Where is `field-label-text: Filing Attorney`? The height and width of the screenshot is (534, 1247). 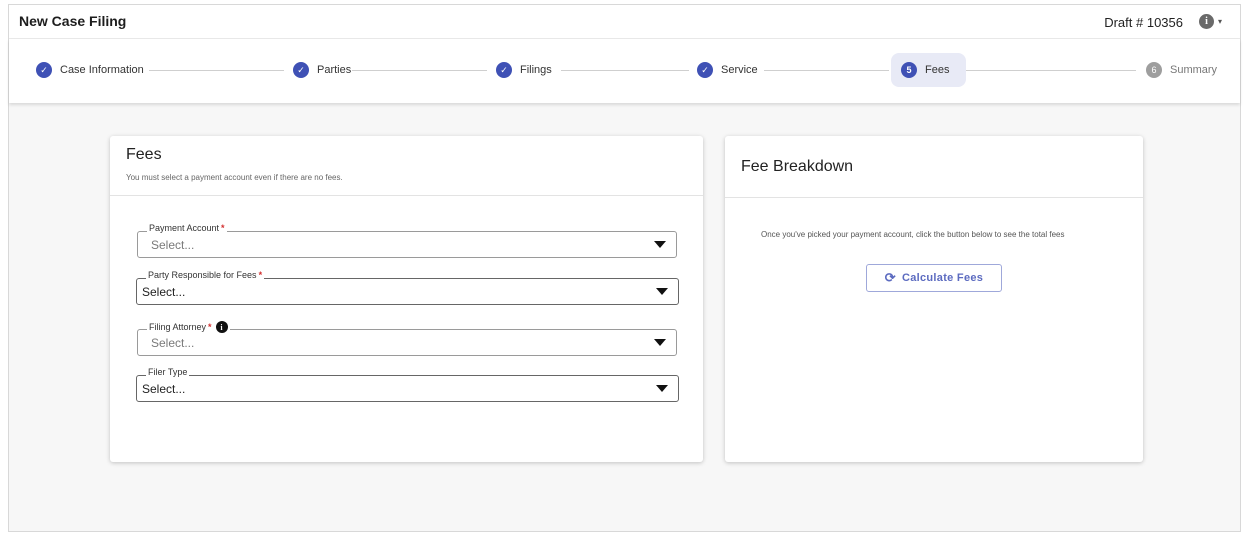 field-label-text: Filing Attorney is located at coordinates (178, 327).